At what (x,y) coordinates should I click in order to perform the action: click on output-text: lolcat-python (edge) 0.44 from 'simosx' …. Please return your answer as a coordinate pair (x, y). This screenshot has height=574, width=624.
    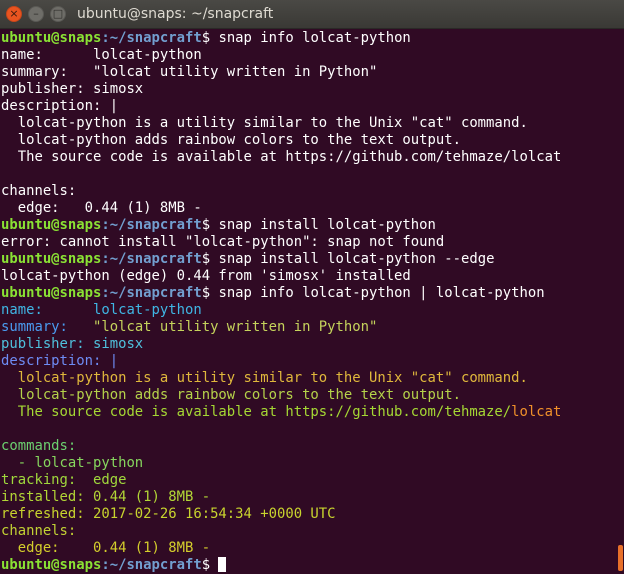
    Looking at the image, I should click on (206, 276).